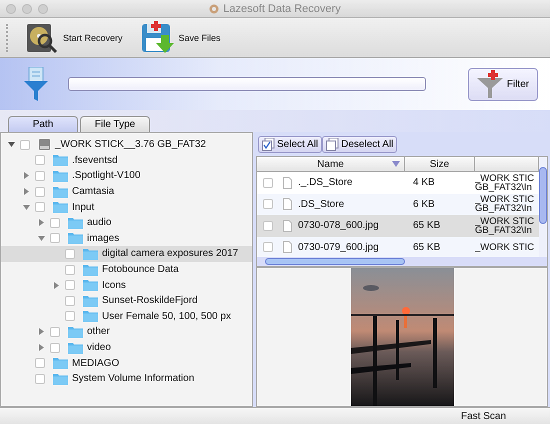  Describe the element at coordinates (333, 144) in the screenshot. I see `pages-icon` at that location.